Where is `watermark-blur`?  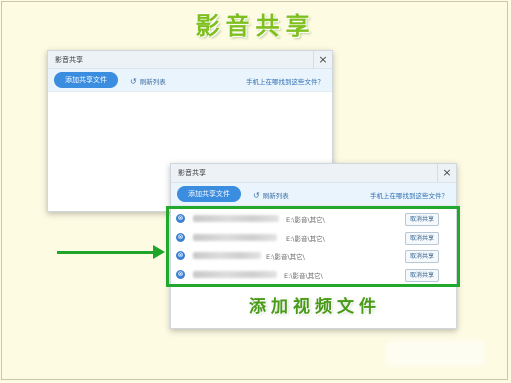 watermark-blur is located at coordinates (435, 353).